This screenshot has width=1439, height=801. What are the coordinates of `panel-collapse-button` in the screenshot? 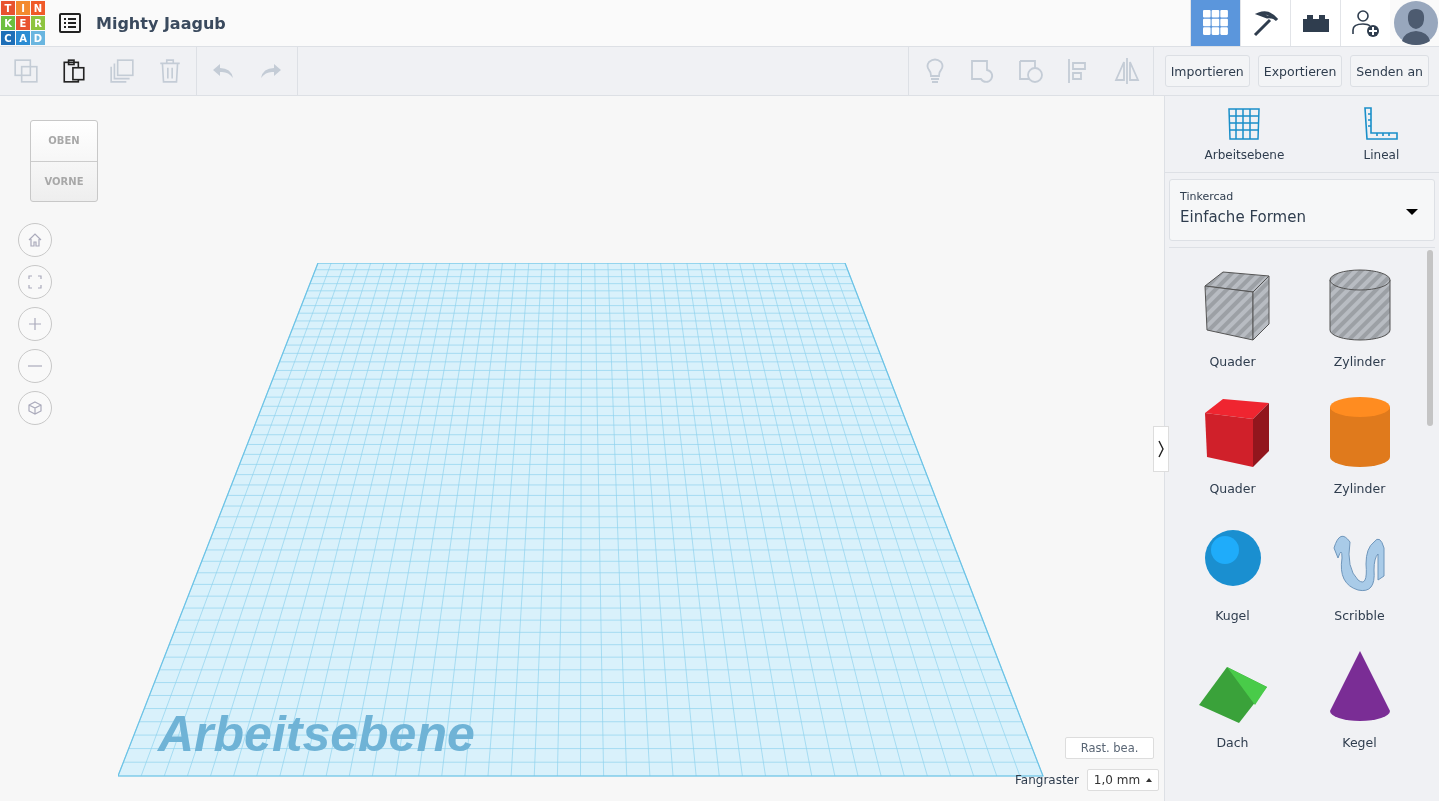 It's located at (1161, 449).